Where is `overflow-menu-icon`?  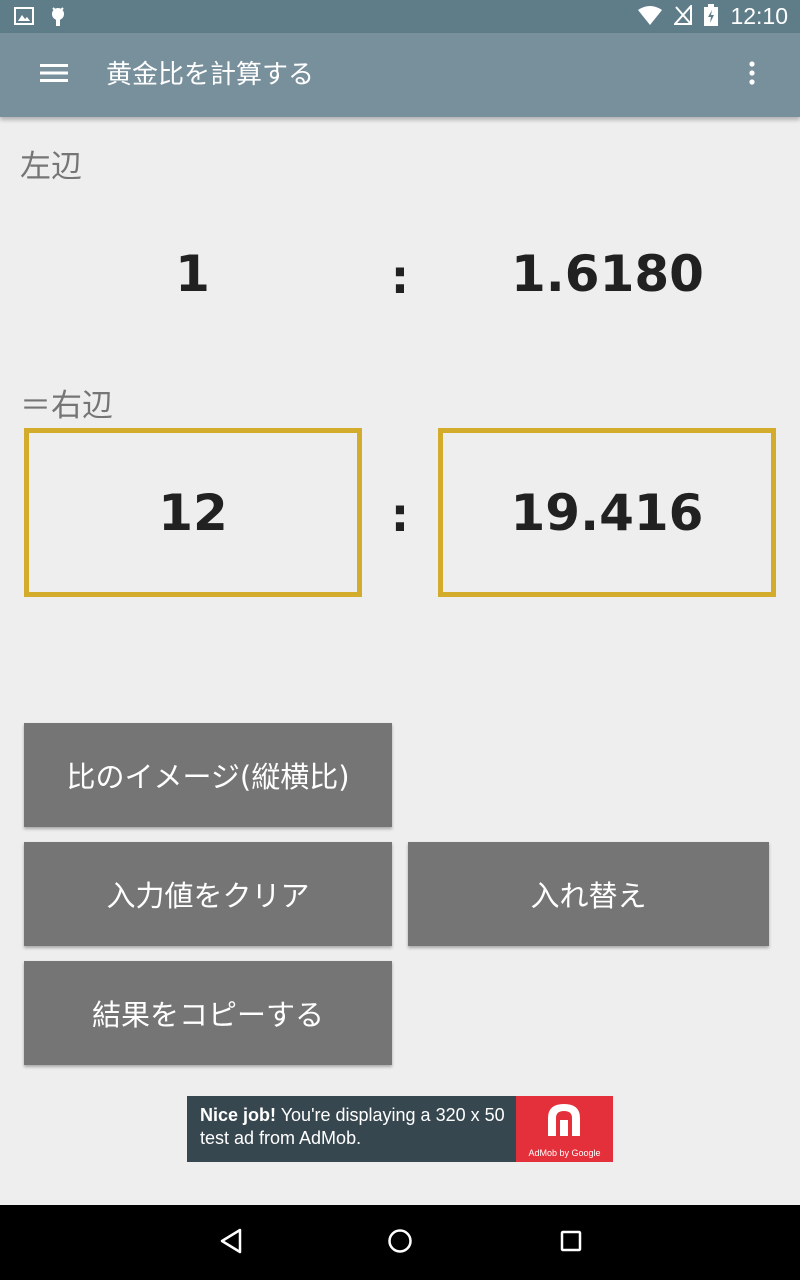 overflow-menu-icon is located at coordinates (752, 75).